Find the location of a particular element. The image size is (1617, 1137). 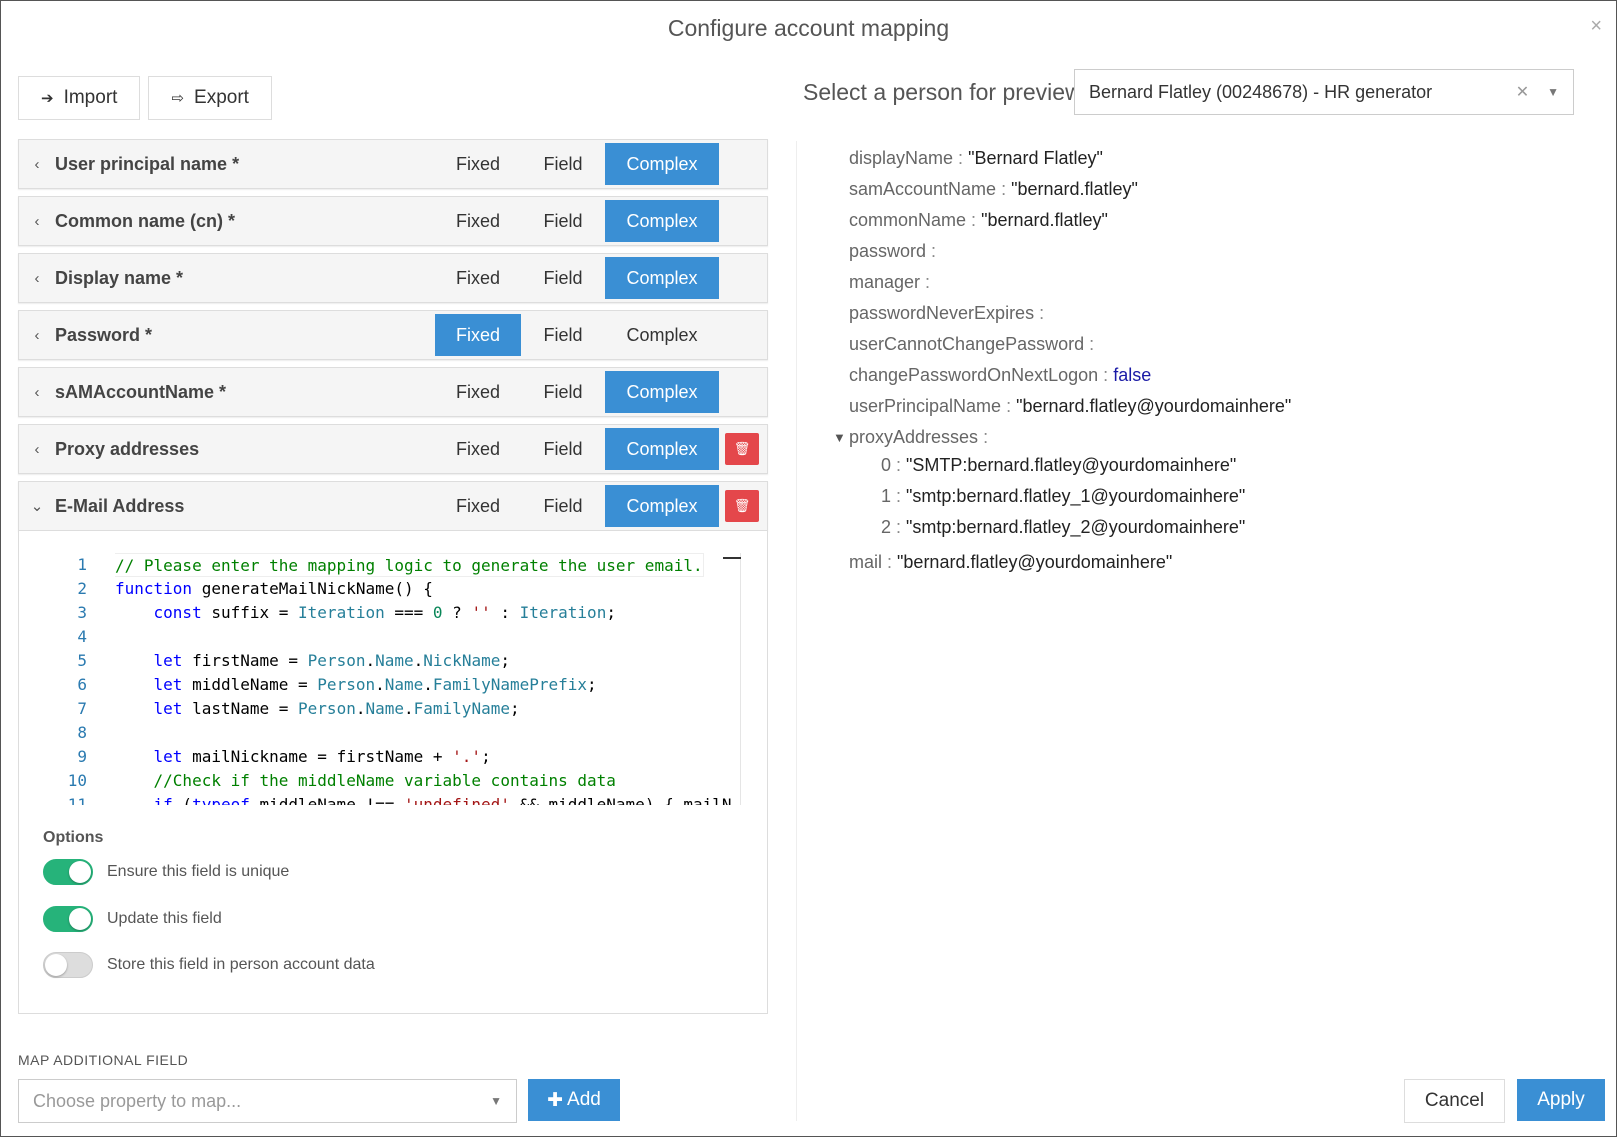

export-button: ⇨ Export is located at coordinates (210, 98).